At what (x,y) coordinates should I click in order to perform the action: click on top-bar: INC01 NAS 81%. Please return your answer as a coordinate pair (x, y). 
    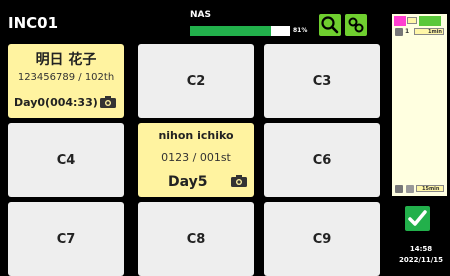
    Looking at the image, I should click on (193, 20).